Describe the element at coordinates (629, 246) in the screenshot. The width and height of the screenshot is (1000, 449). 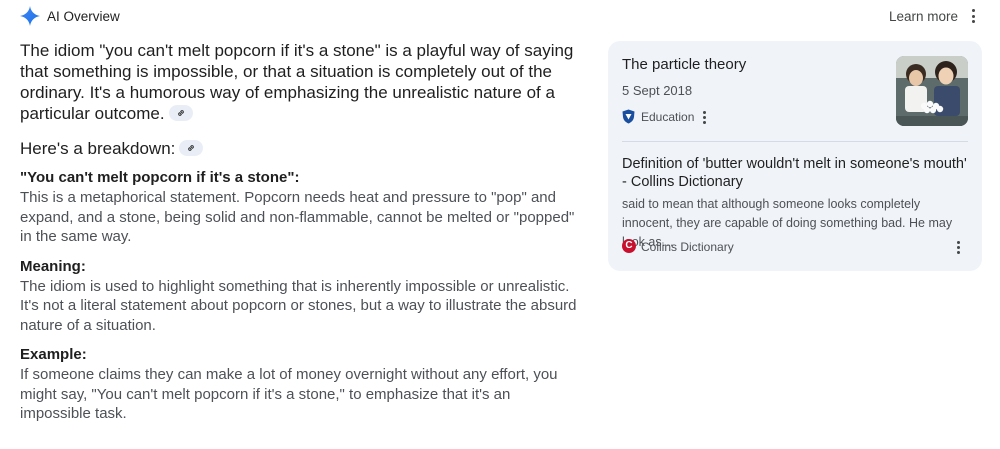
I see `collins-logo-icon: C` at that location.